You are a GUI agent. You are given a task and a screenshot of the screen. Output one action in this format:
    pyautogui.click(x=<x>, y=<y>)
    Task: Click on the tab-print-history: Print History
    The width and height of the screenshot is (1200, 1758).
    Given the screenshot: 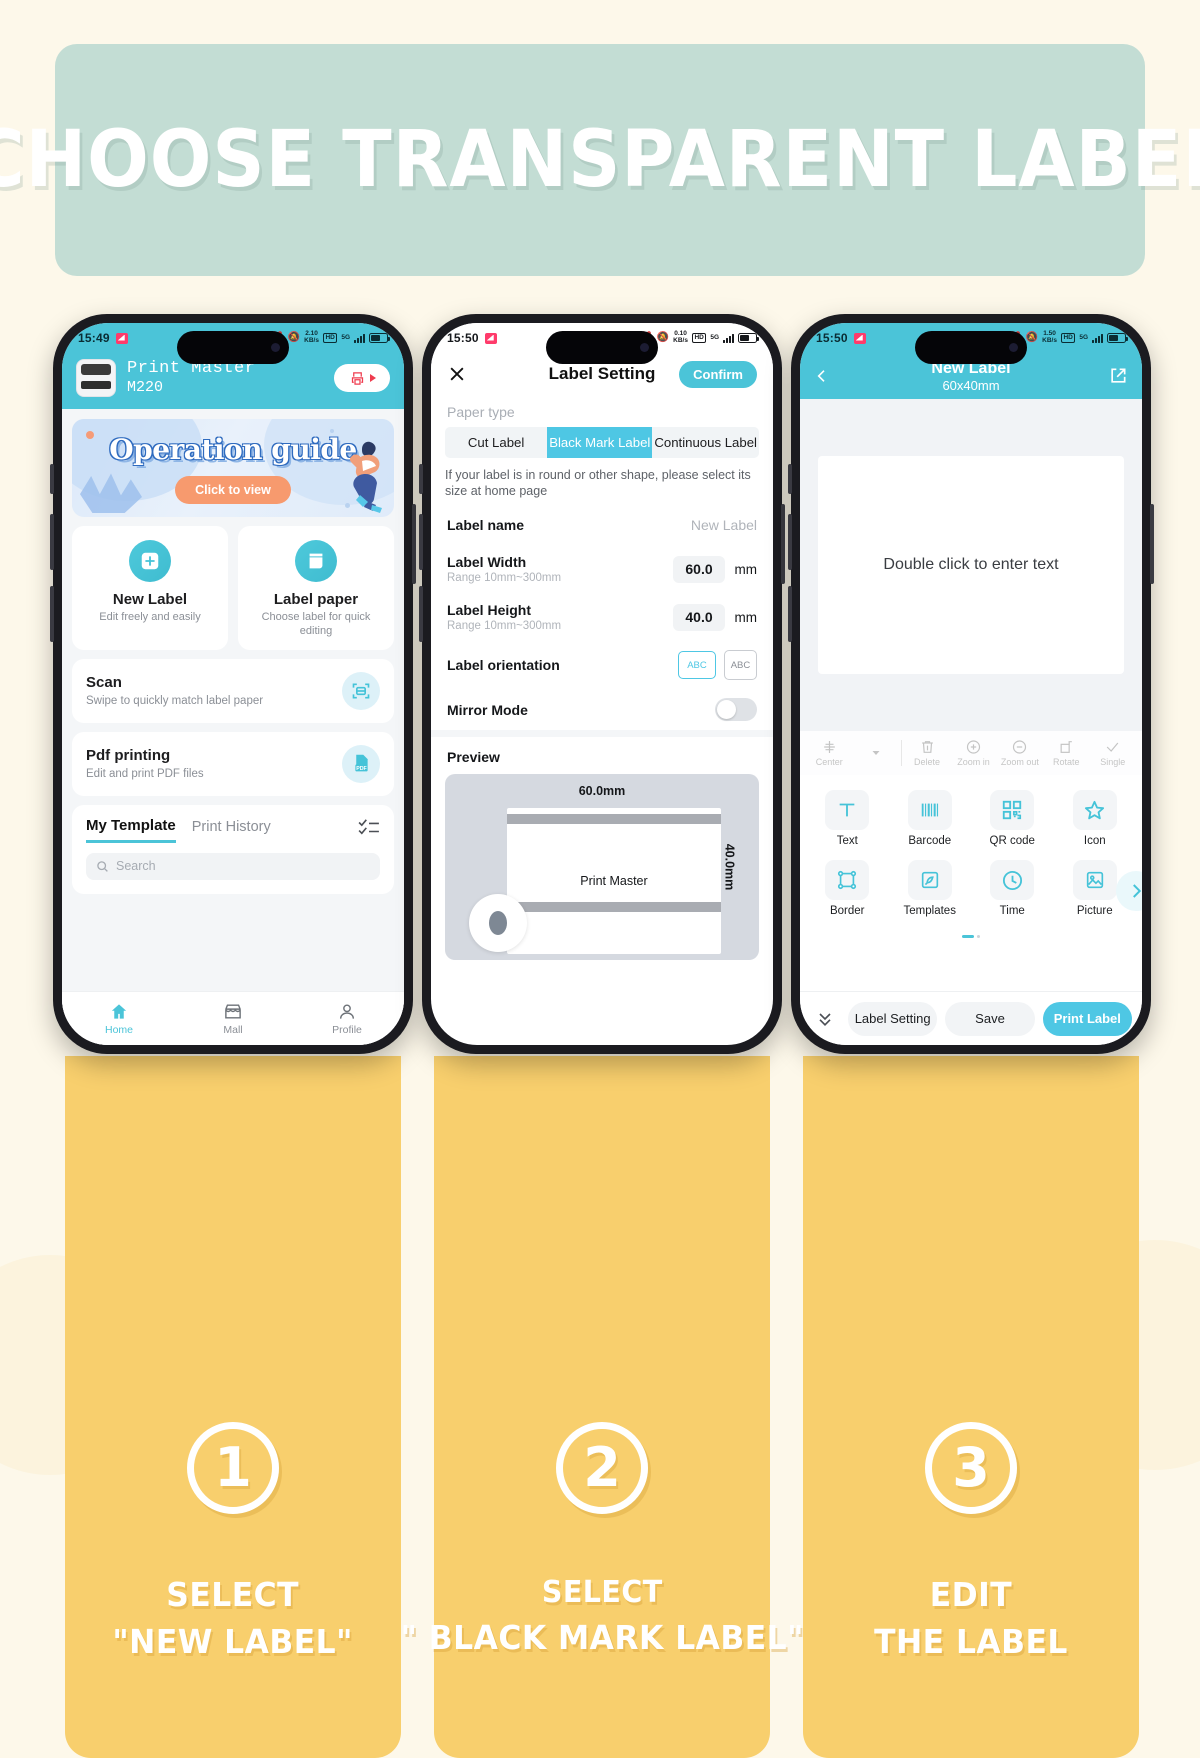 What is the action you would take?
    pyautogui.click(x=231, y=830)
    